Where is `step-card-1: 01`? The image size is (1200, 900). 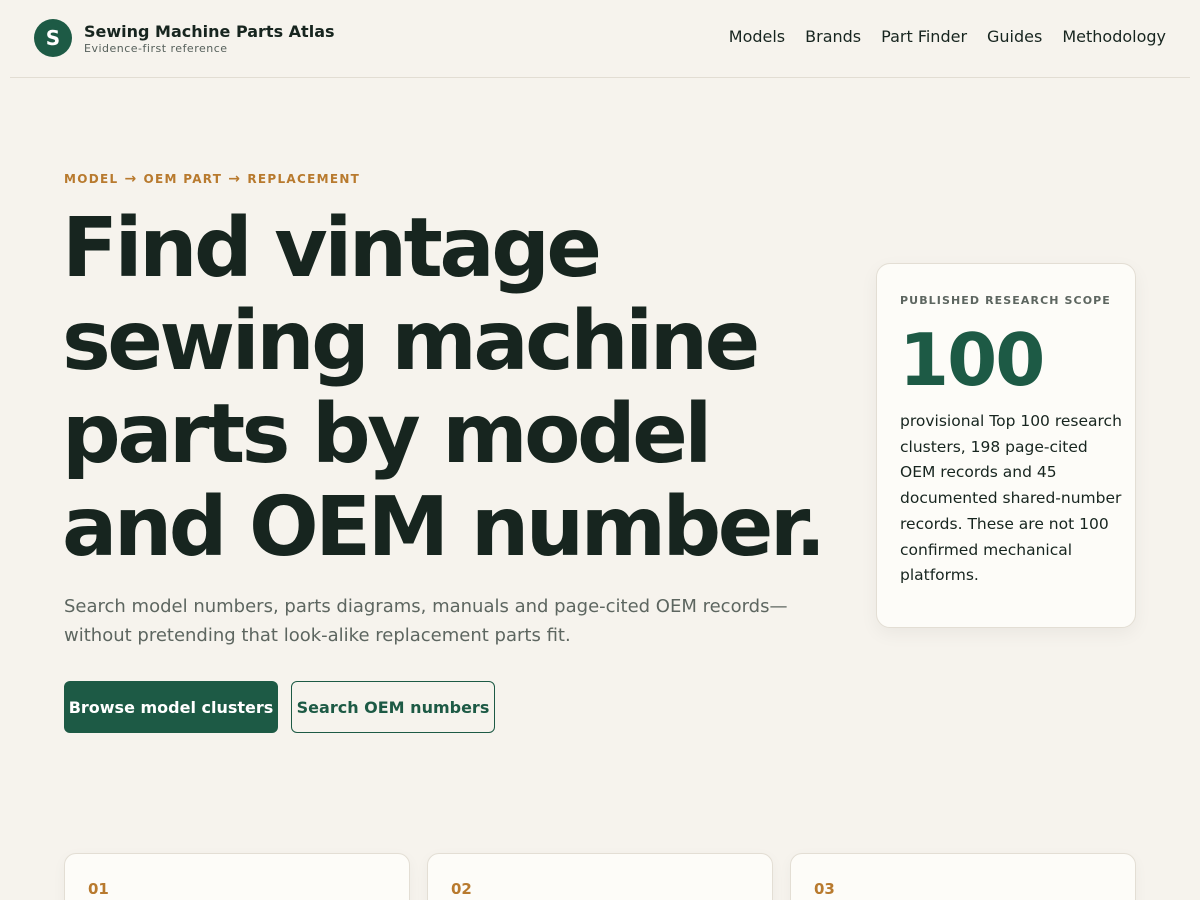
step-card-1: 01 is located at coordinates (237, 876).